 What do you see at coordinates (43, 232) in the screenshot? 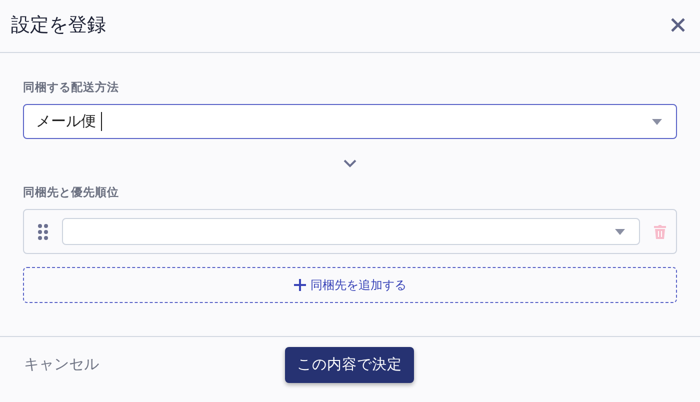
I see `drag-handle-icon` at bounding box center [43, 232].